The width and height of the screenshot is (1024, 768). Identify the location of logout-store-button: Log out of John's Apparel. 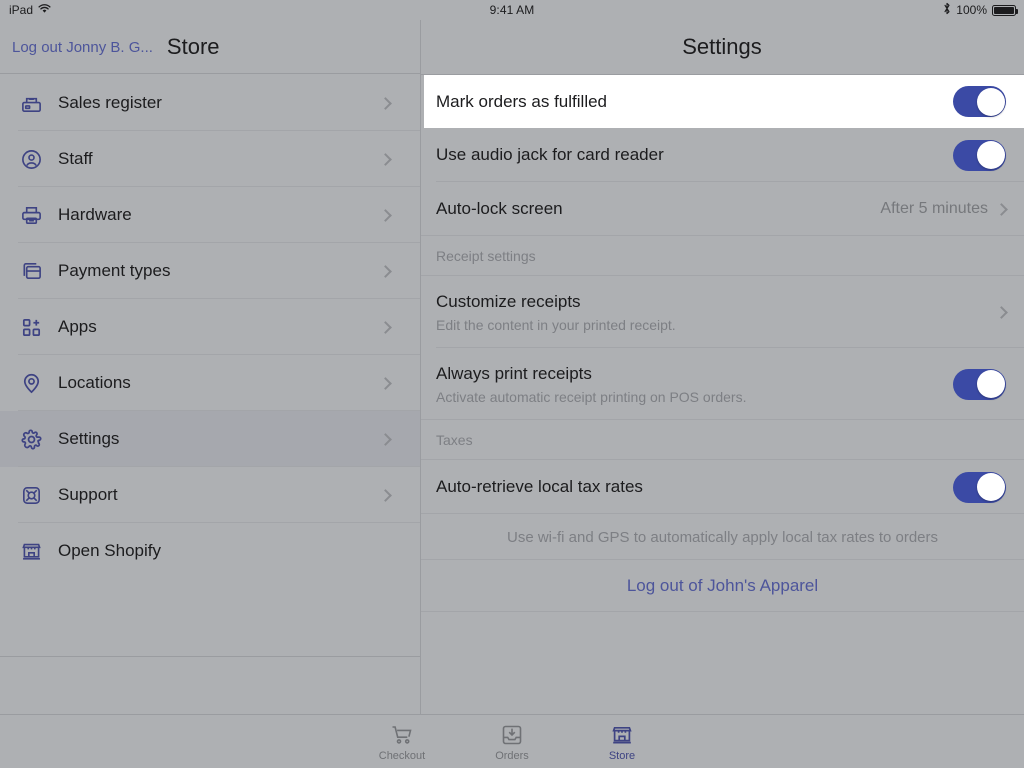
(722, 586).